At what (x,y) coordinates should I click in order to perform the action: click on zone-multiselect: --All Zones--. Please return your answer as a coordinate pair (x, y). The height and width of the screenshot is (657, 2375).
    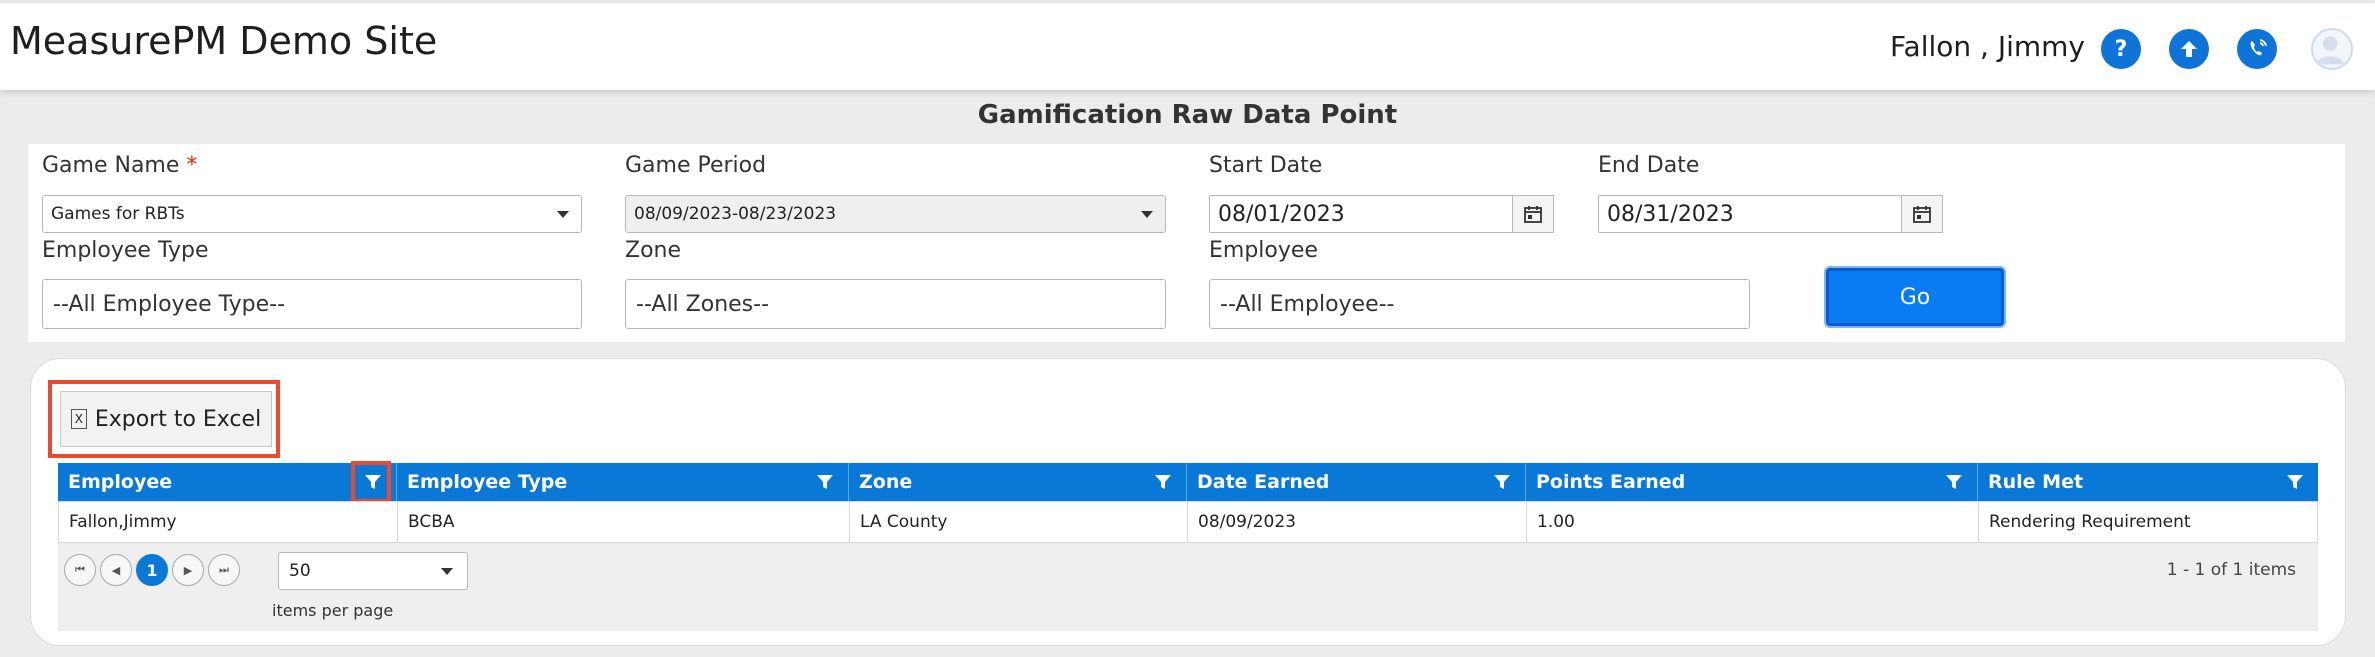
    Looking at the image, I should click on (895, 304).